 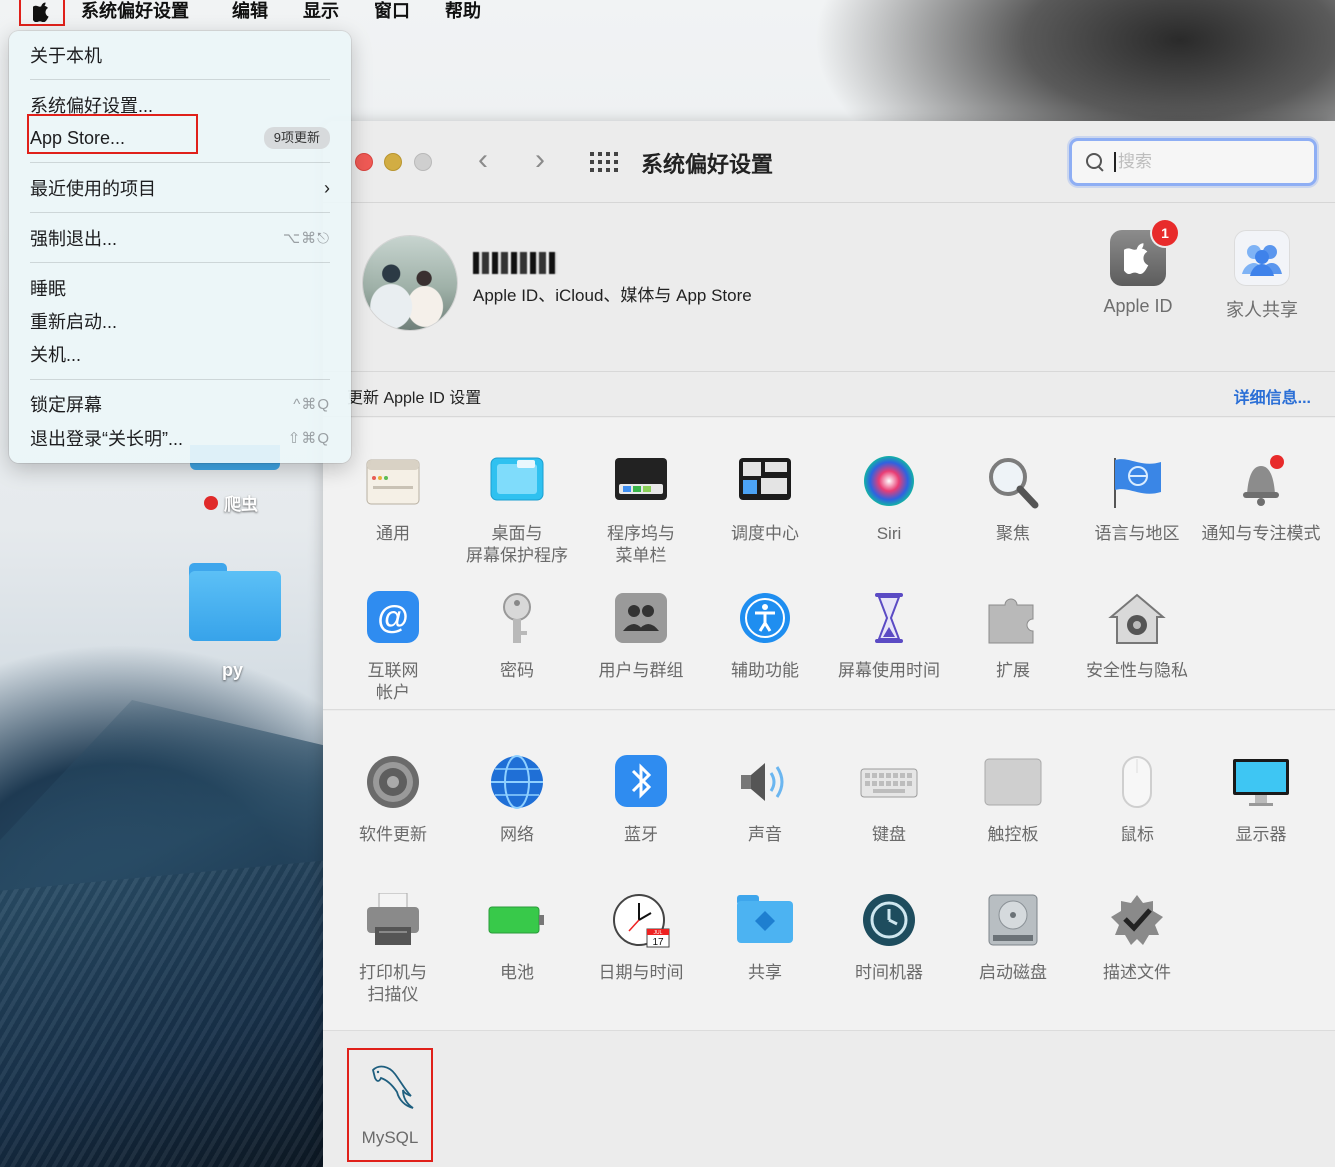 What do you see at coordinates (211, 502) in the screenshot?
I see `red-tag-icon` at bounding box center [211, 502].